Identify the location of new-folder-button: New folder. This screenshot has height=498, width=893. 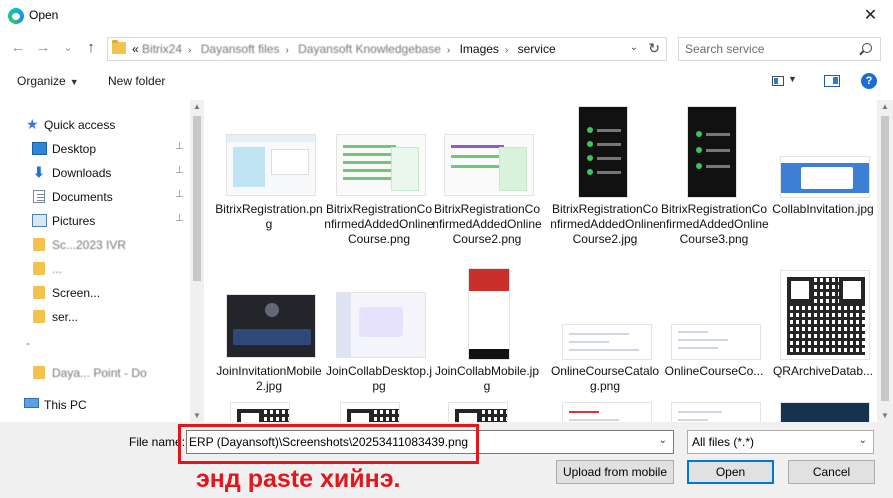
(136, 81).